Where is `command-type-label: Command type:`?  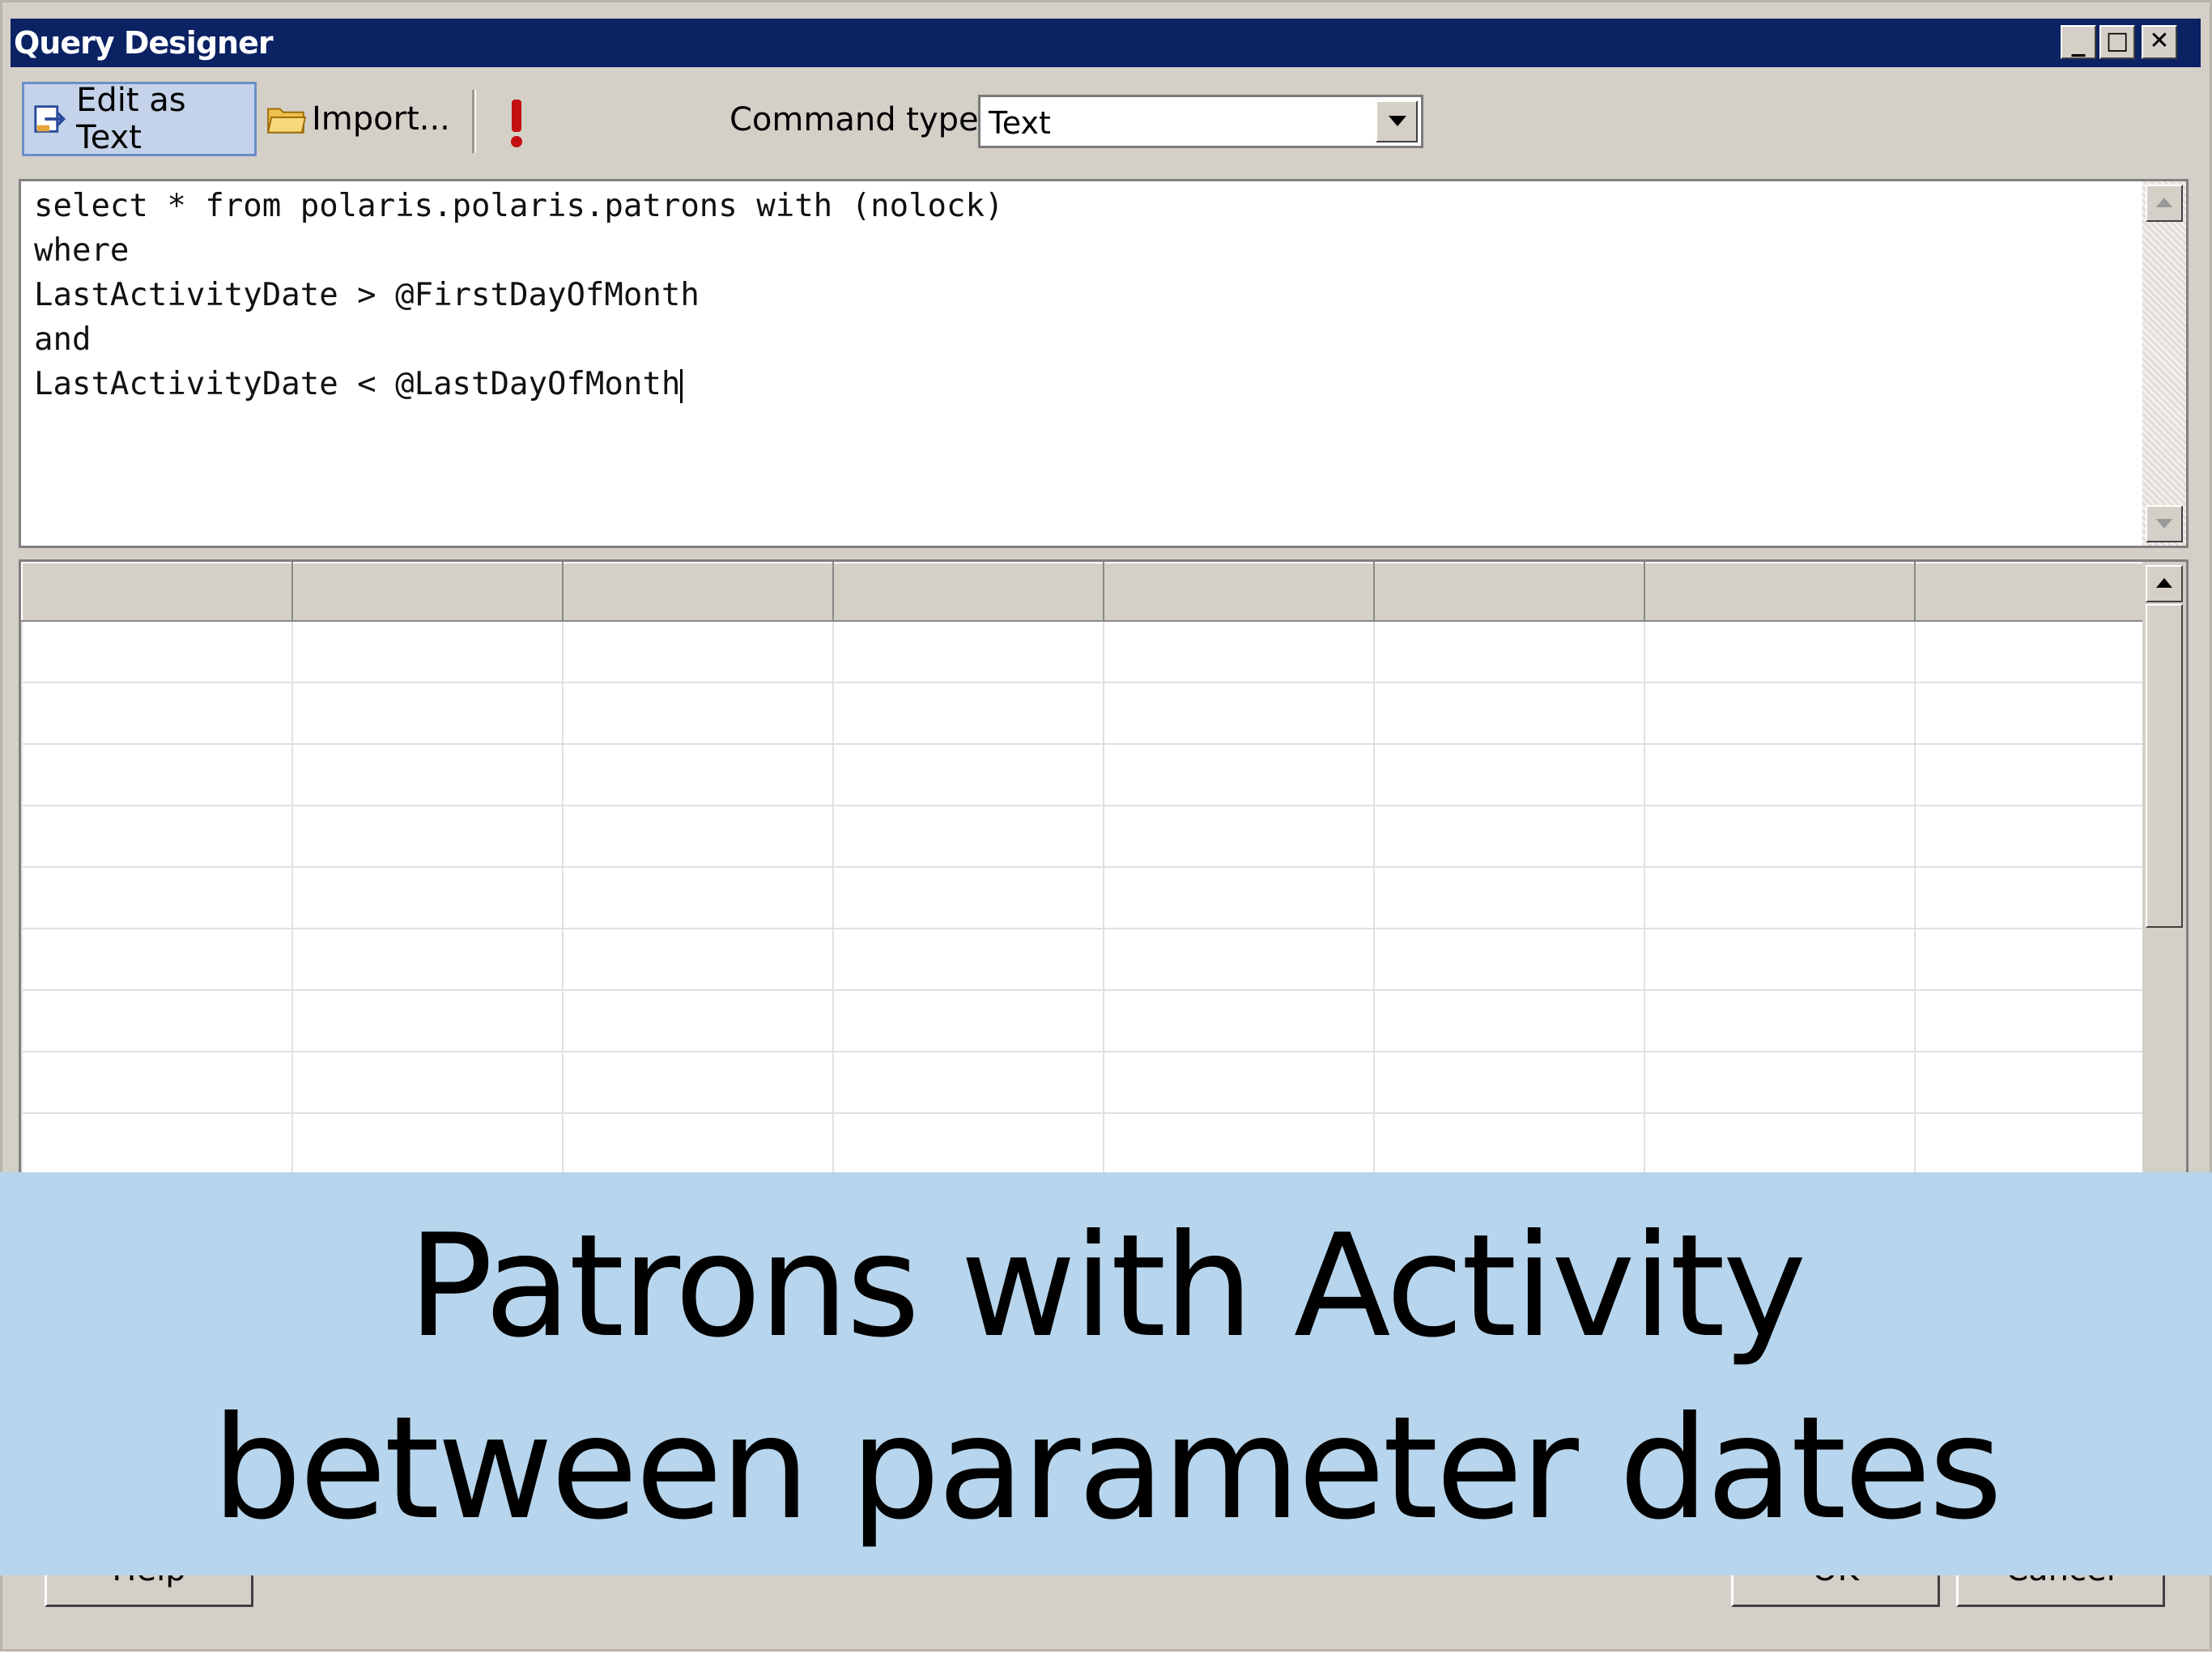
command-type-label: Command type: is located at coordinates (860, 119).